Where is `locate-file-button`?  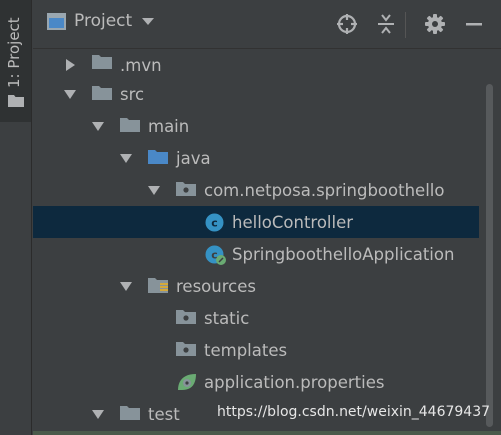
locate-file-button is located at coordinates (347, 24).